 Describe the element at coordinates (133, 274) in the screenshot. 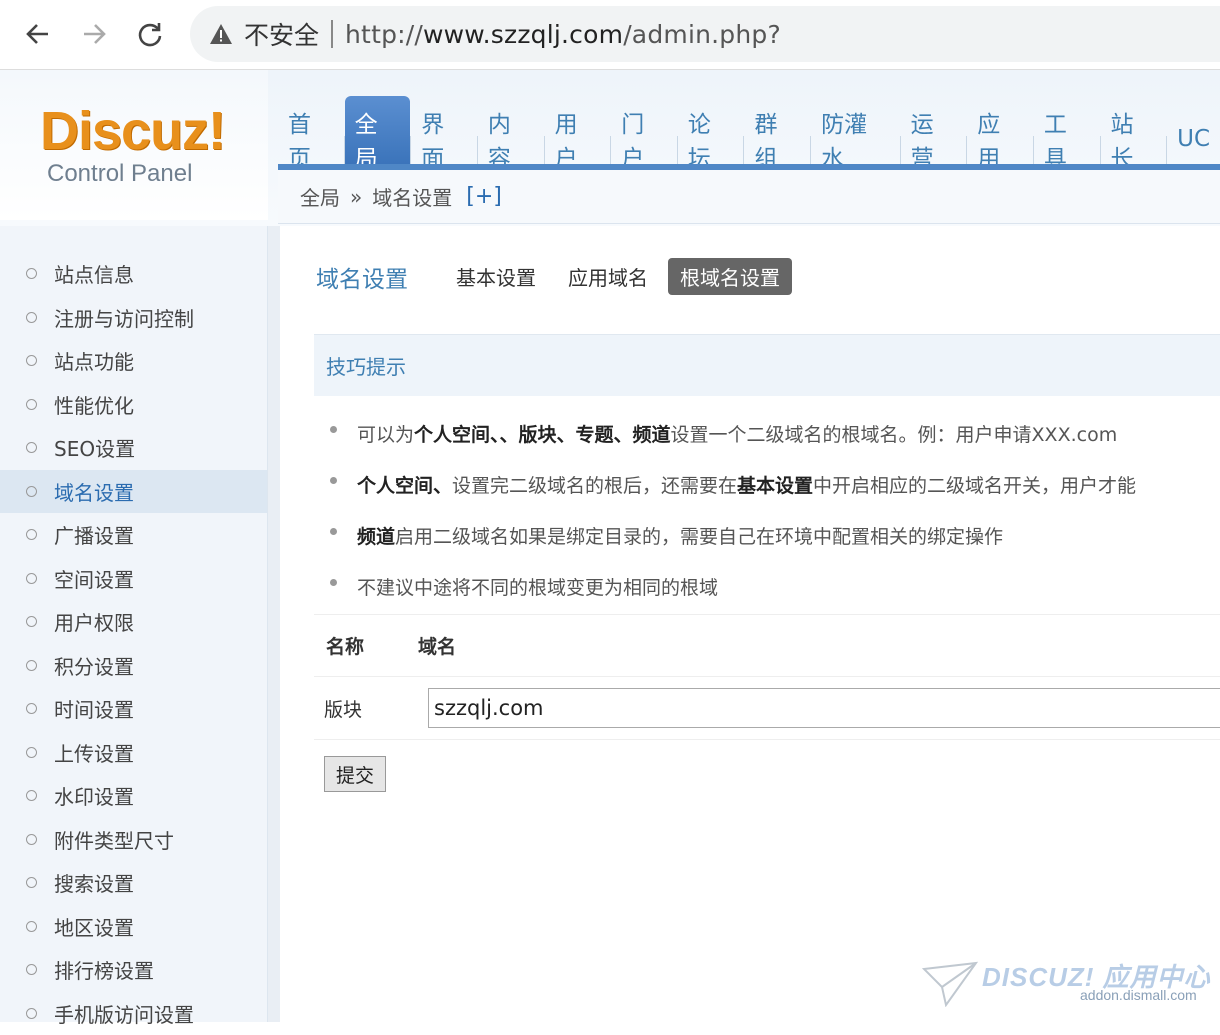

I see `sidebar-item: 站点信息` at that location.